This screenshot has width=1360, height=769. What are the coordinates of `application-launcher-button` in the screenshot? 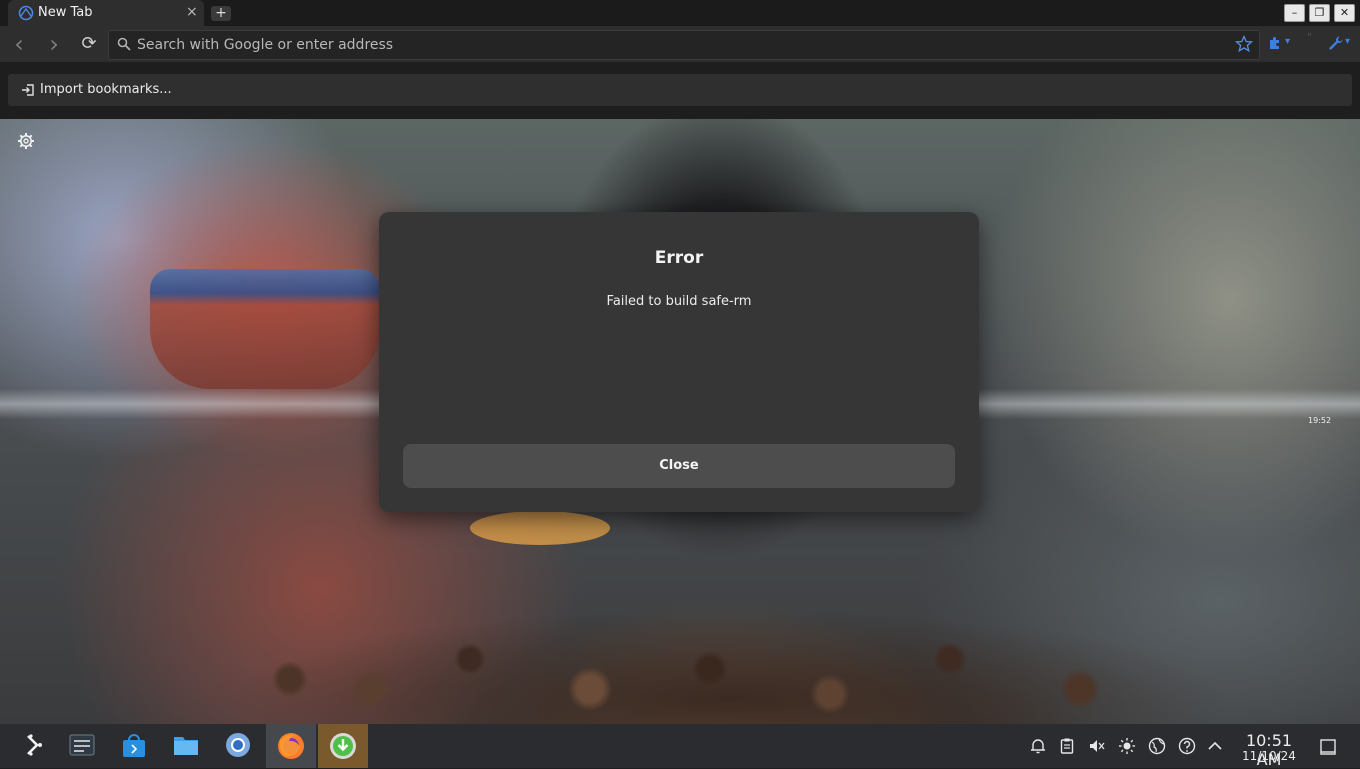 It's located at (33, 746).